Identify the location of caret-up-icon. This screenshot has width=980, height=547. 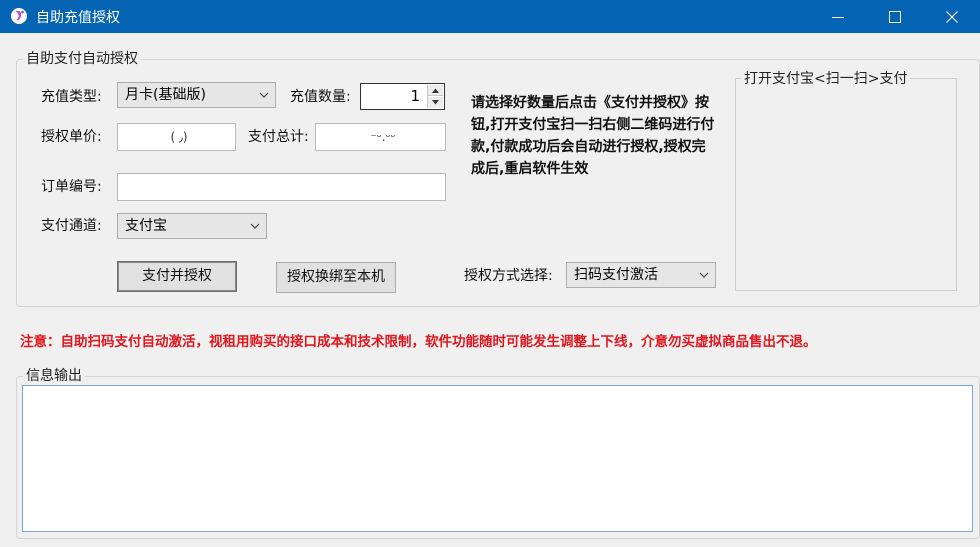
(435, 90).